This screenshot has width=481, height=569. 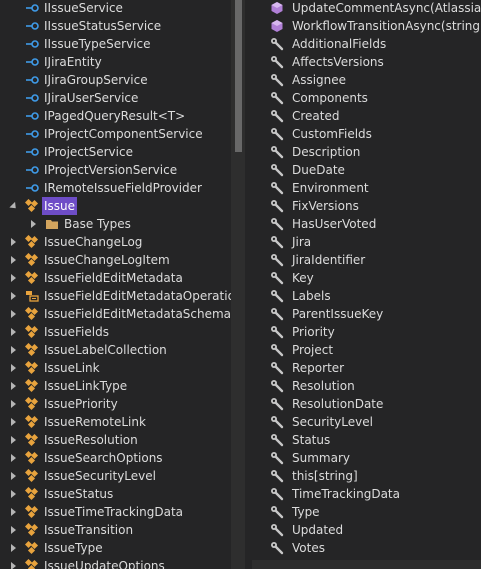 I want to click on tree-node: IssueLabelCollection, so click(x=115, y=350).